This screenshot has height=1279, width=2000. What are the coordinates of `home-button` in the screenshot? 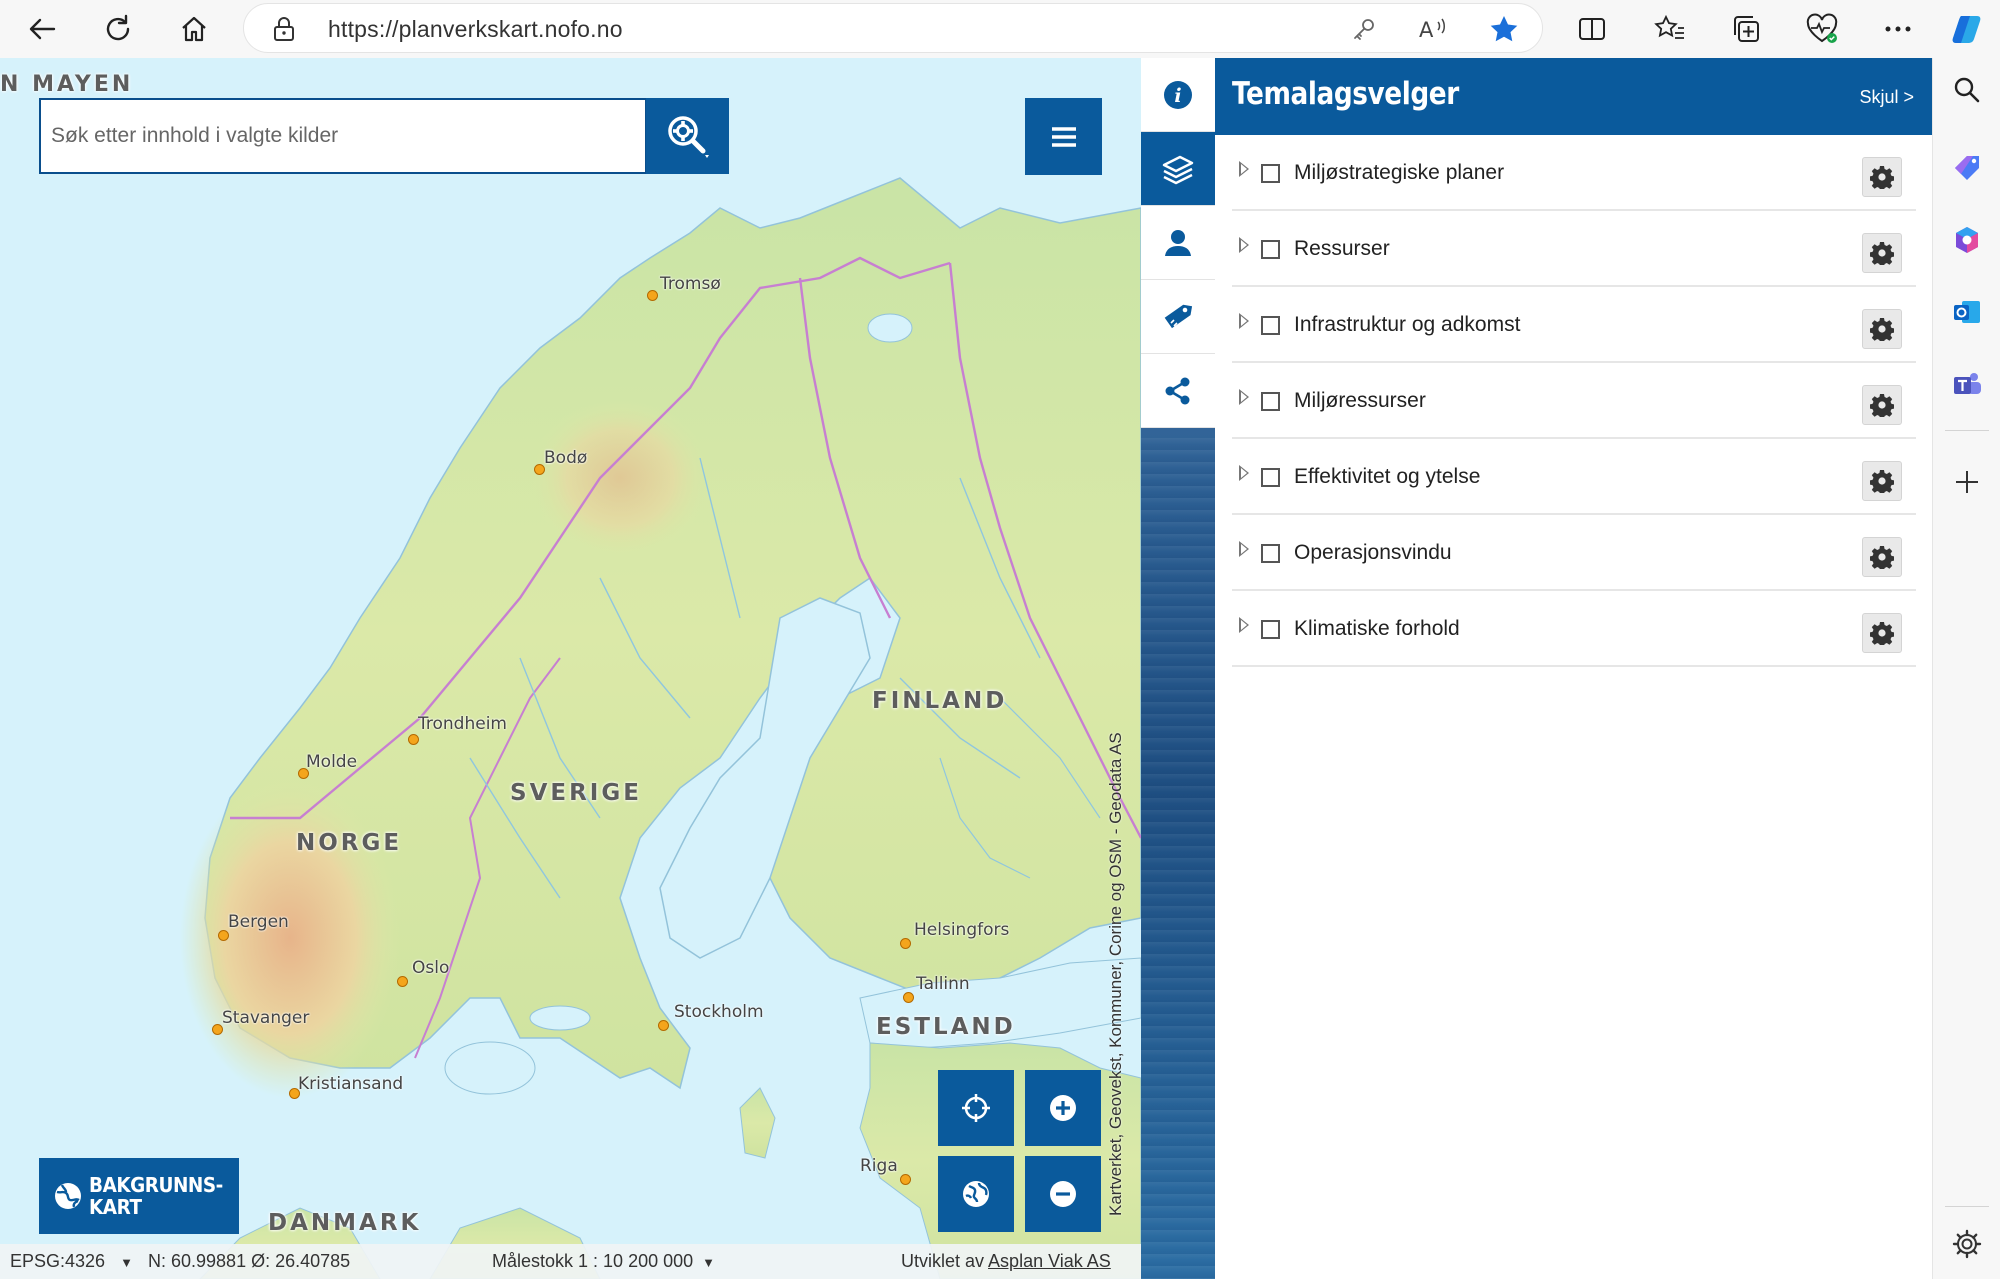 It's located at (194, 29).